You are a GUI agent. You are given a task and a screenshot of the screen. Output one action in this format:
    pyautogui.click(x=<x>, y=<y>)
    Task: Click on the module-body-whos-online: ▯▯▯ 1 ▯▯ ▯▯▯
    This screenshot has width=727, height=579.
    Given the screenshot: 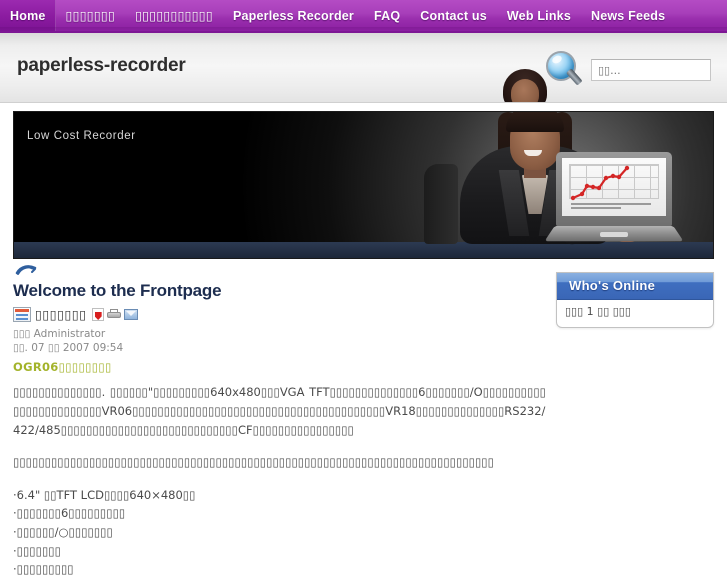 What is the action you would take?
    pyautogui.click(x=598, y=311)
    